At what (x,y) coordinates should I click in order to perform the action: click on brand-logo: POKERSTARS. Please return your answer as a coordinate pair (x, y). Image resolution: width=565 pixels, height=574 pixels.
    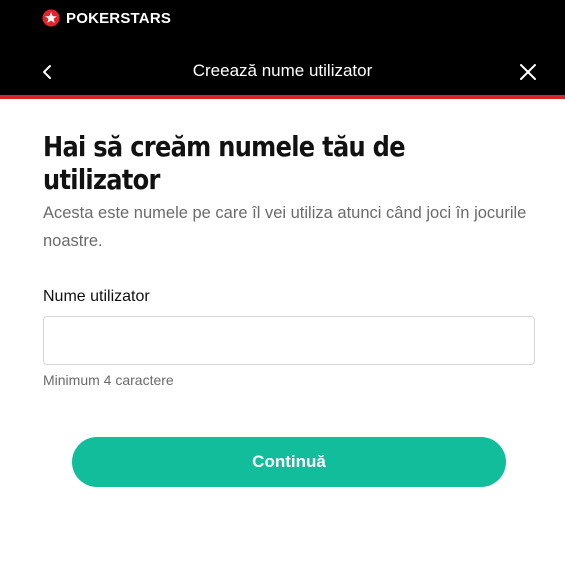
    Looking at the image, I should click on (106, 18).